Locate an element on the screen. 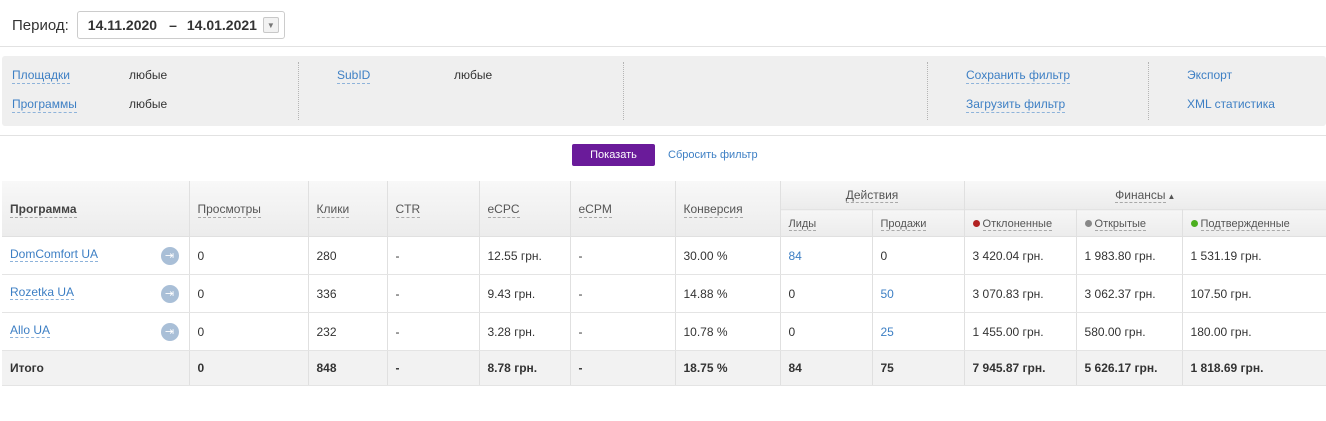  cell-declined: 1 455.00 грн. is located at coordinates (1020, 331).